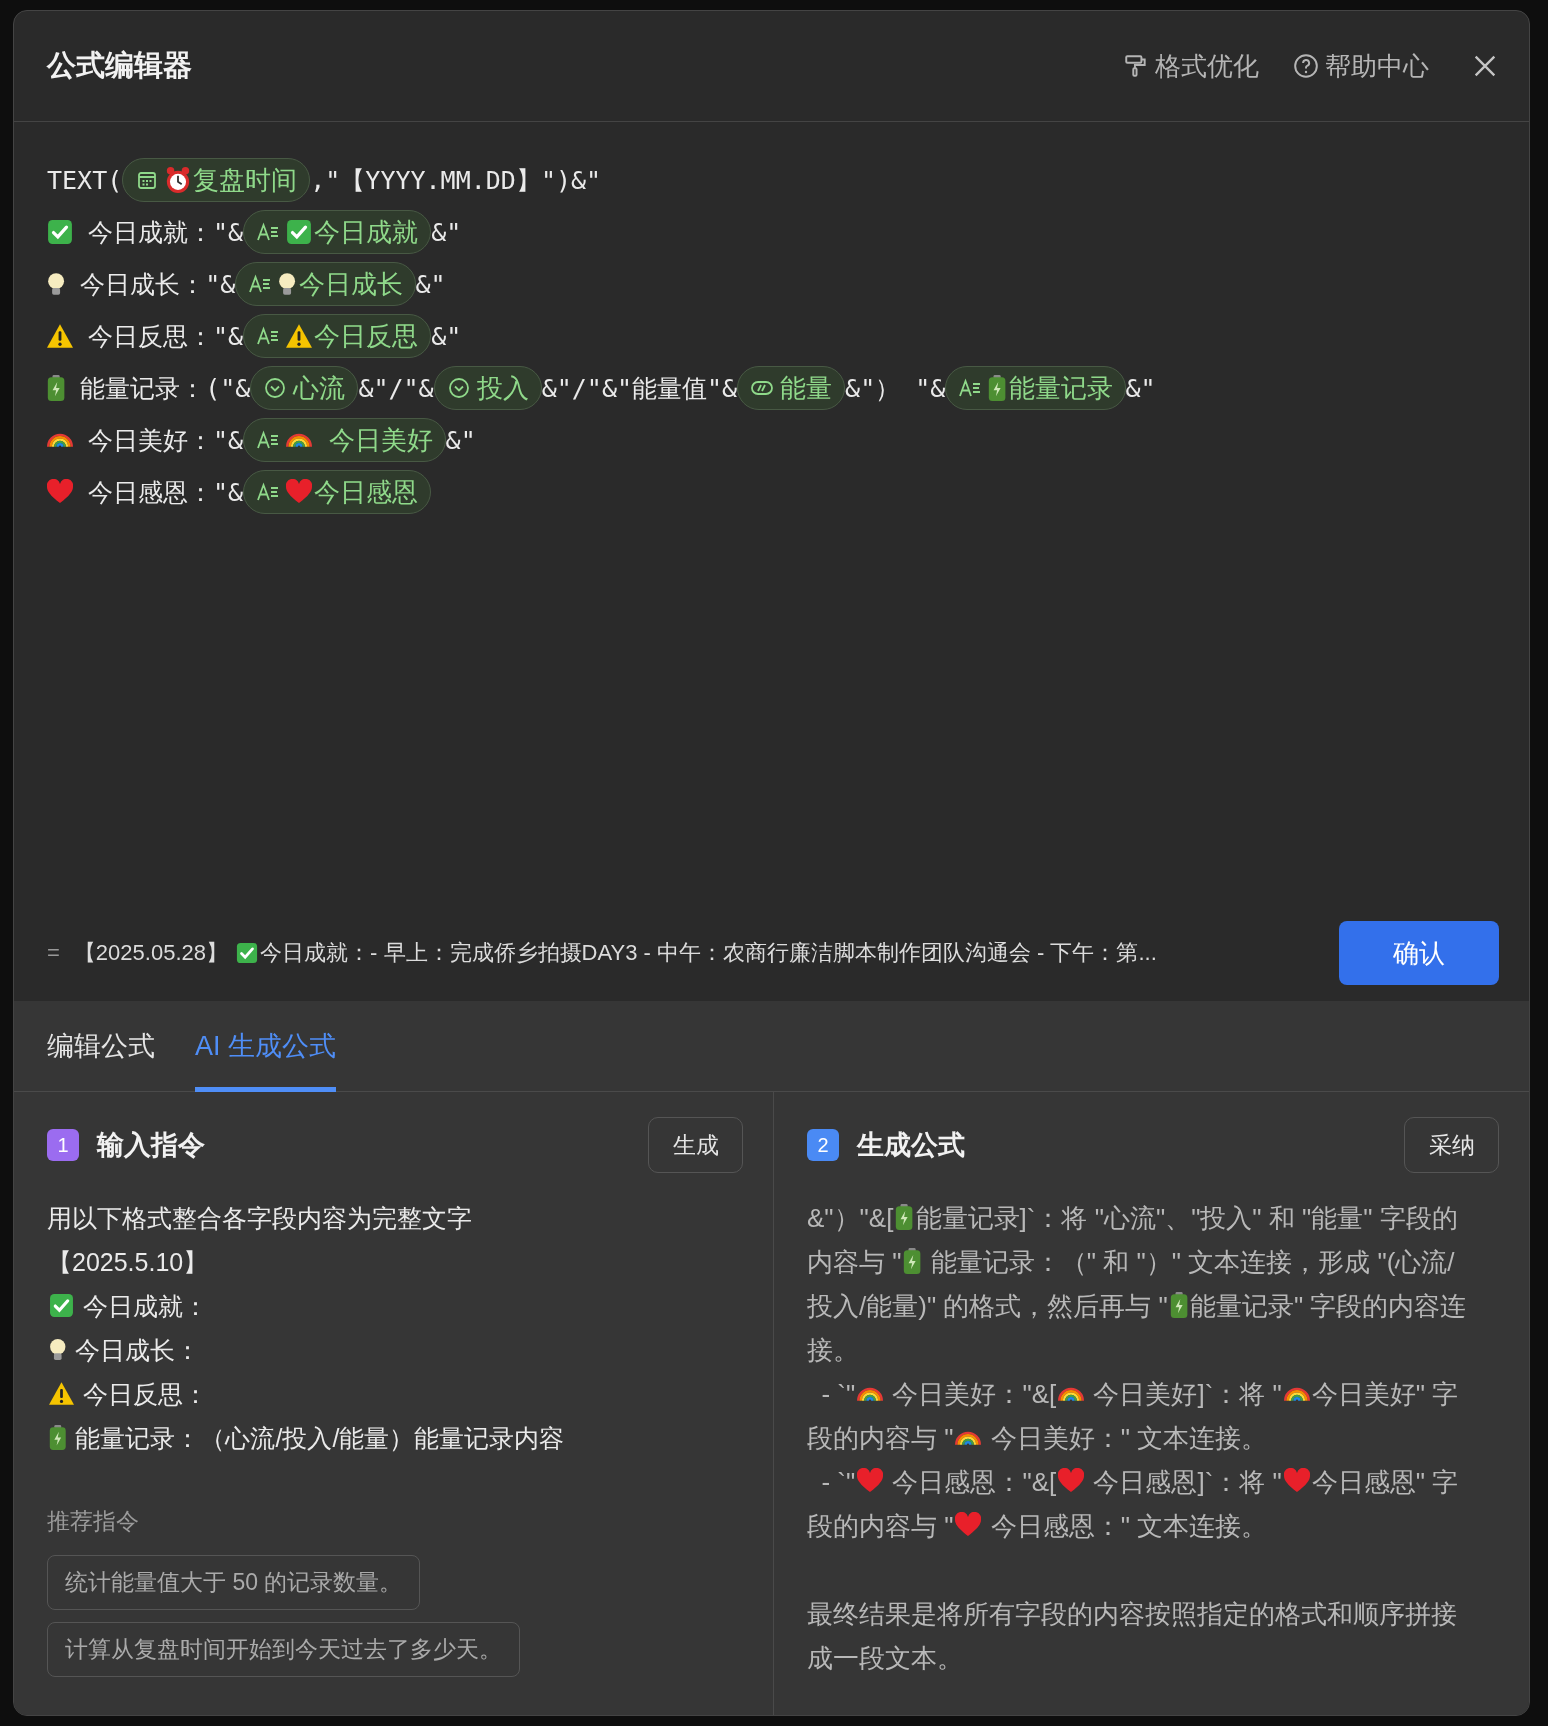 The height and width of the screenshot is (1726, 1548). What do you see at coordinates (1191, 66) in the screenshot?
I see `header-action-link: 格式优化` at bounding box center [1191, 66].